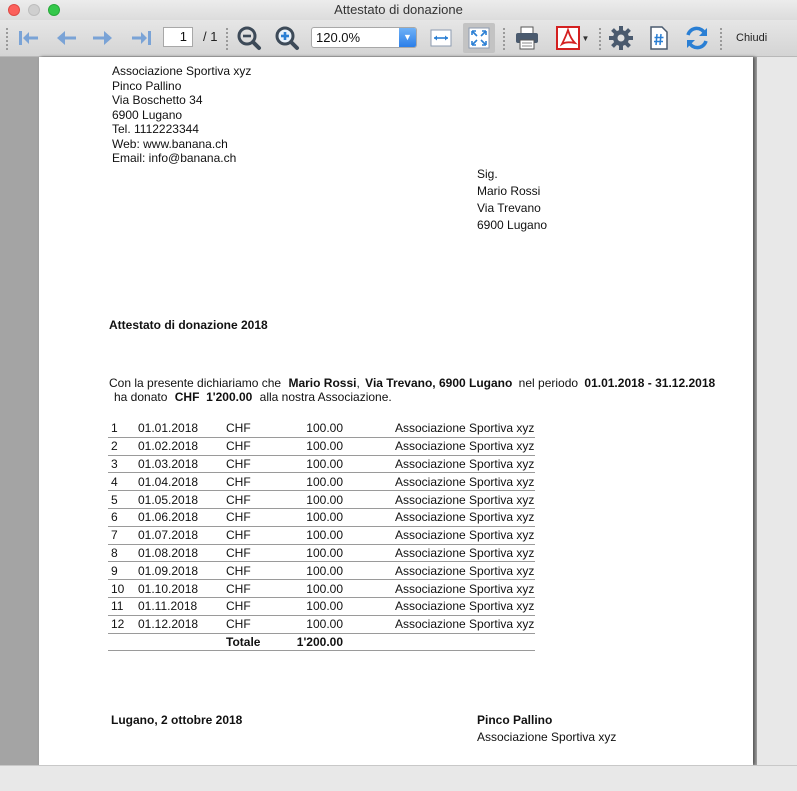  I want to click on window-minimize-button, so click(34, 10).